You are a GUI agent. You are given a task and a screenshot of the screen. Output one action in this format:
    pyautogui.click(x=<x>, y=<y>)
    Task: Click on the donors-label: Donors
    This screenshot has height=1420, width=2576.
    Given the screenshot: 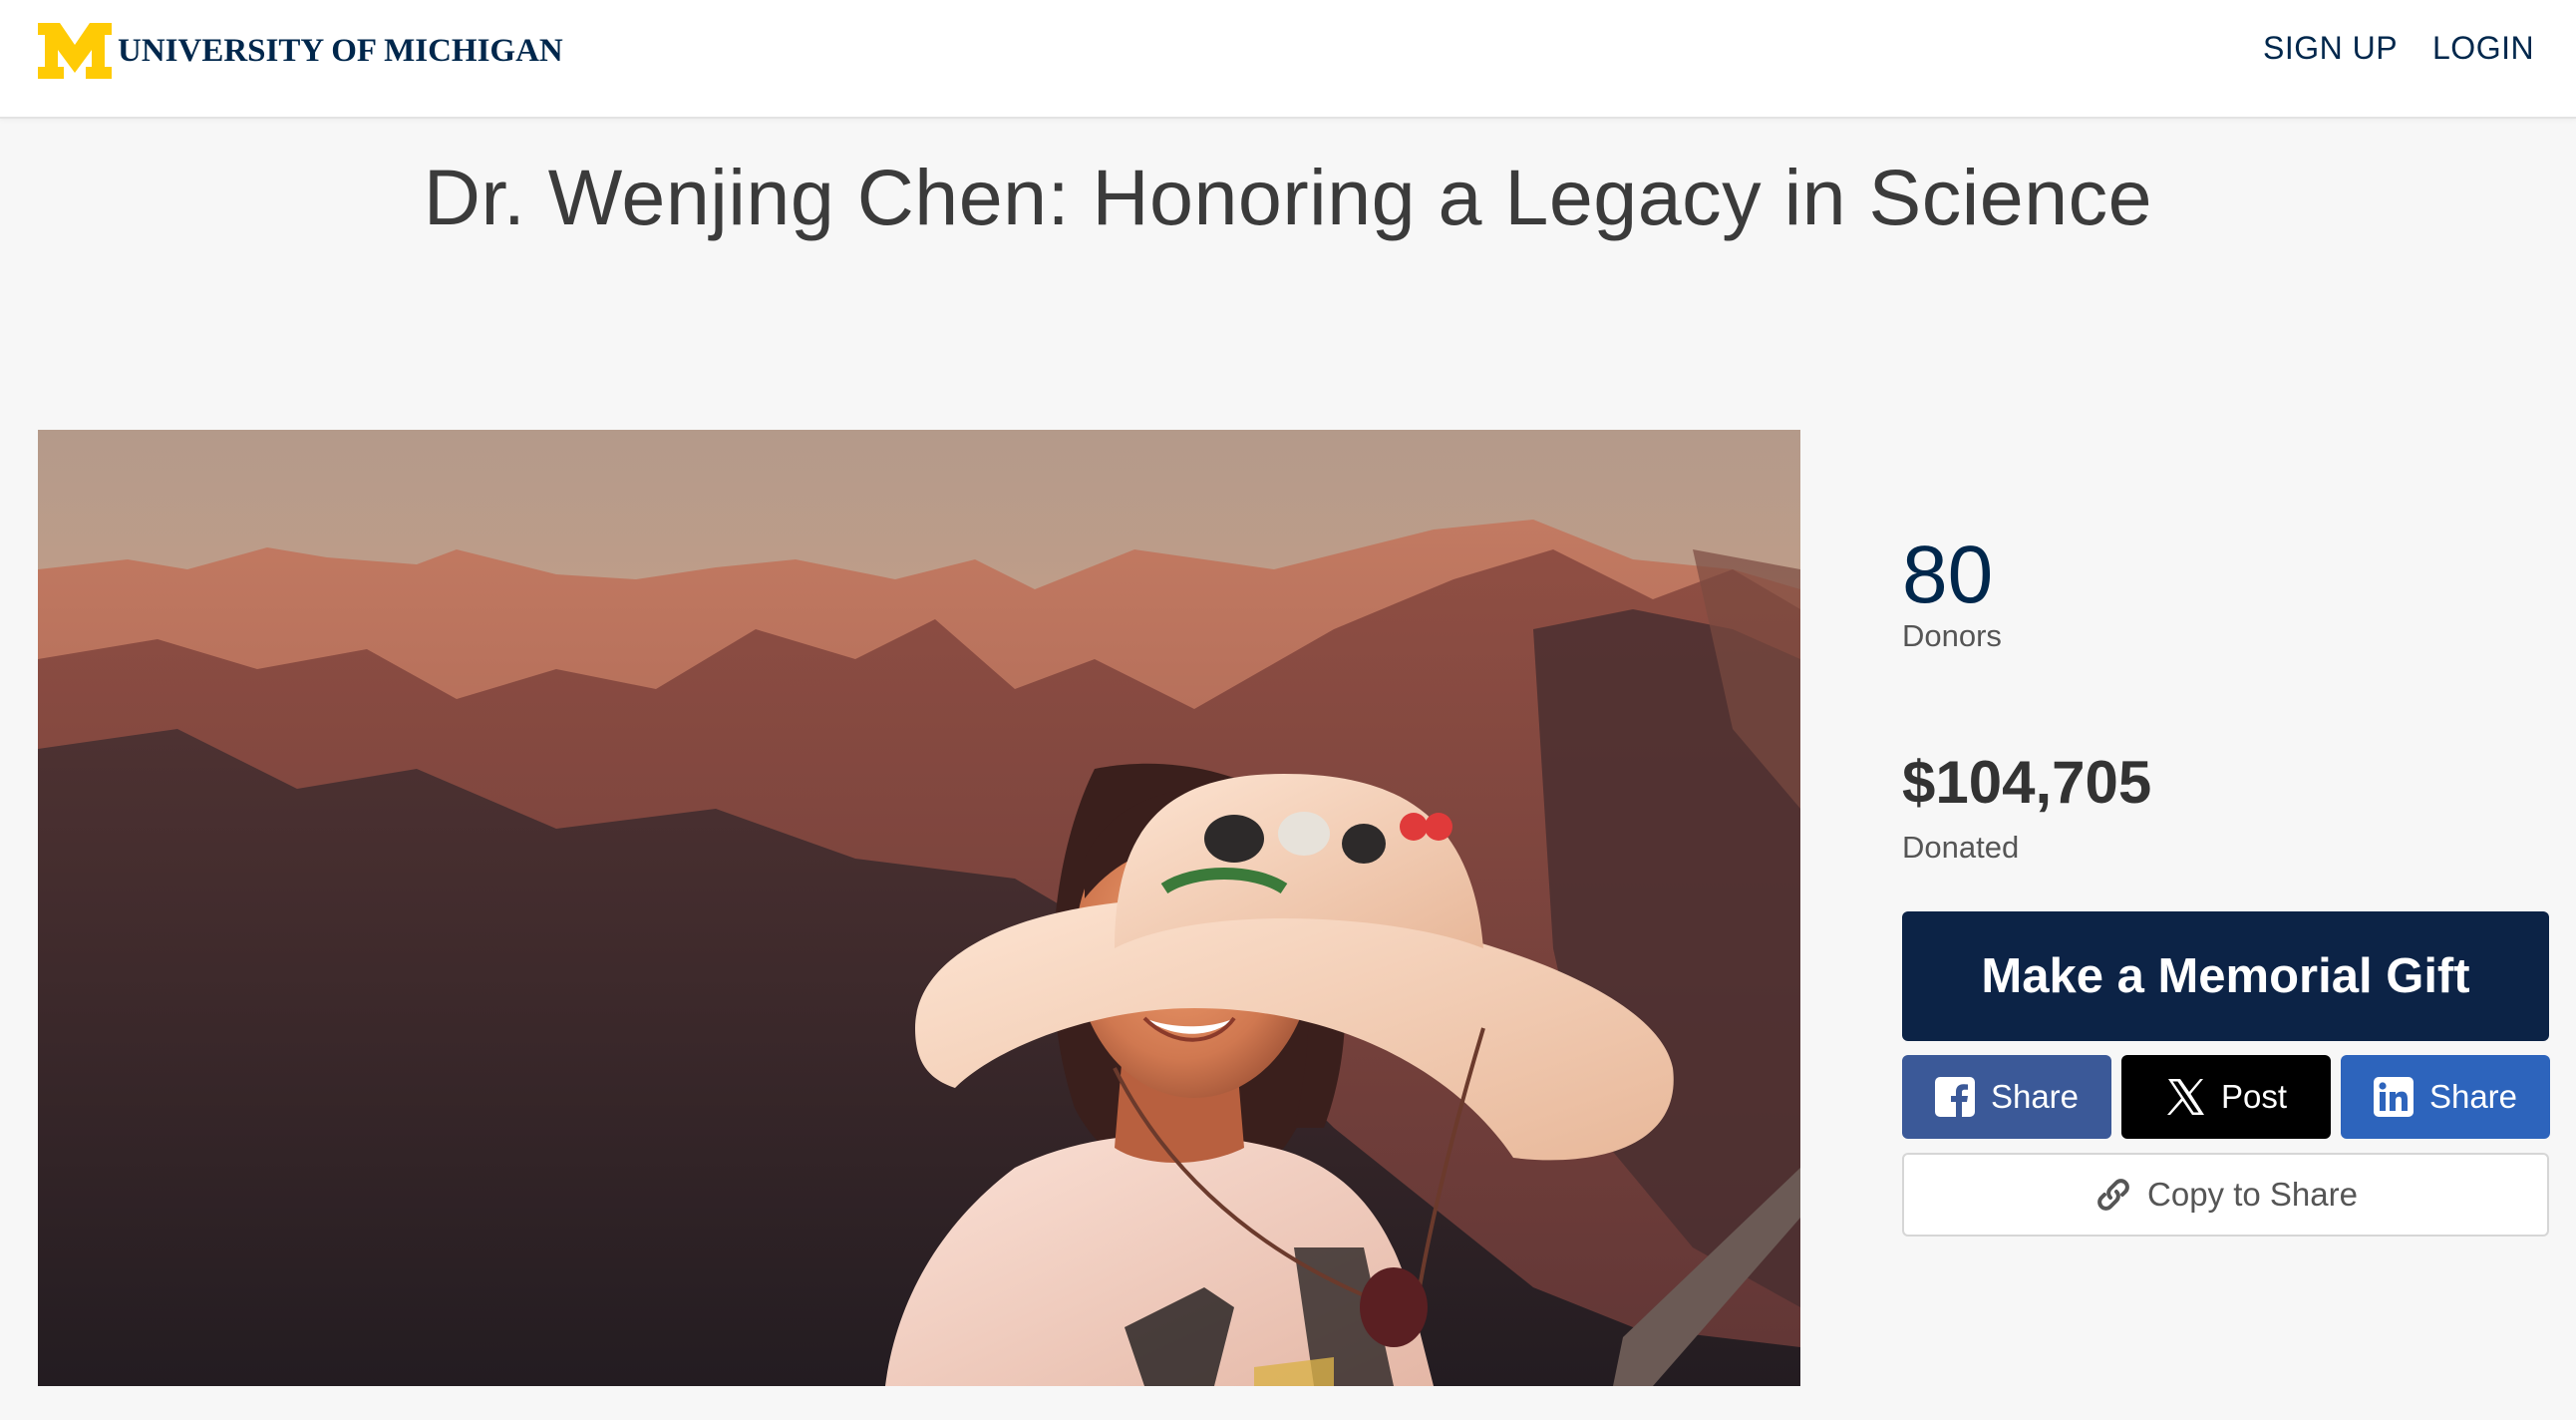 What is the action you would take?
    pyautogui.click(x=1952, y=635)
    